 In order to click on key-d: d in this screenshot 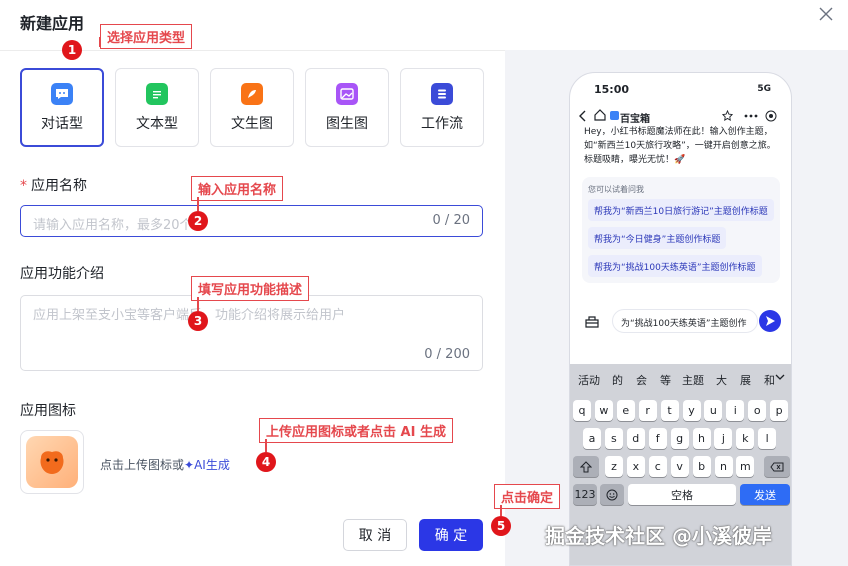, I will do `click(635, 438)`.